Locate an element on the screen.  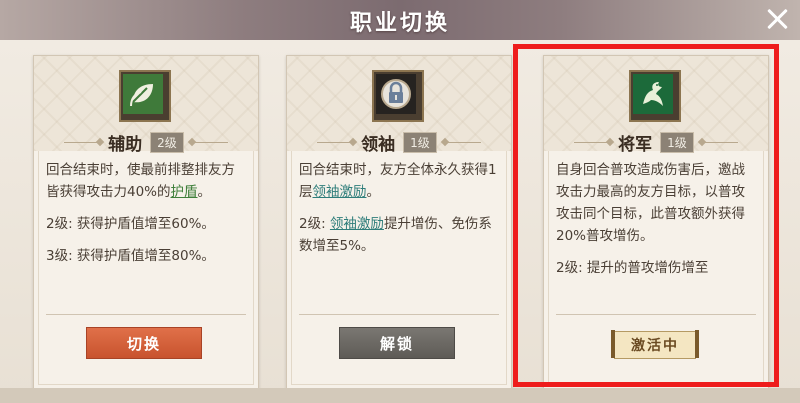
desc-line: 2级: 获得护盾值增至60%。 is located at coordinates (130, 224).